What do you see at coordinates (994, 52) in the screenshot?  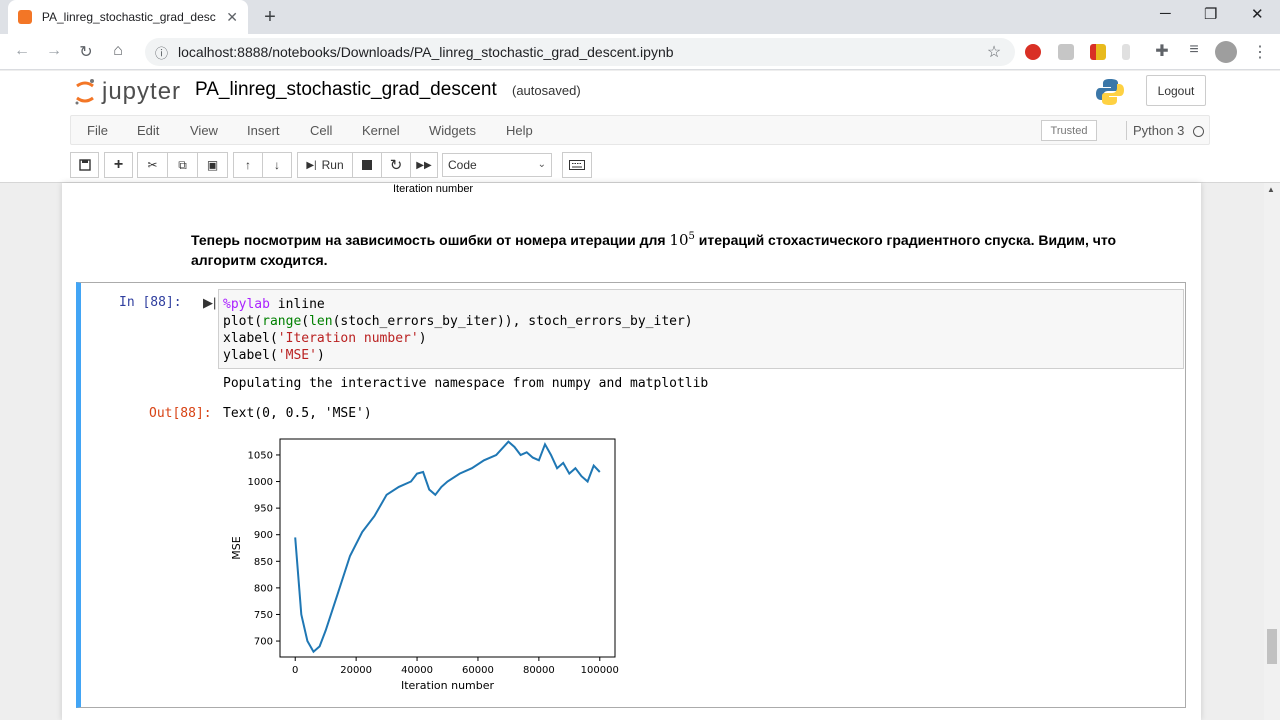 I see `bookmark-star-icon: ☆` at bounding box center [994, 52].